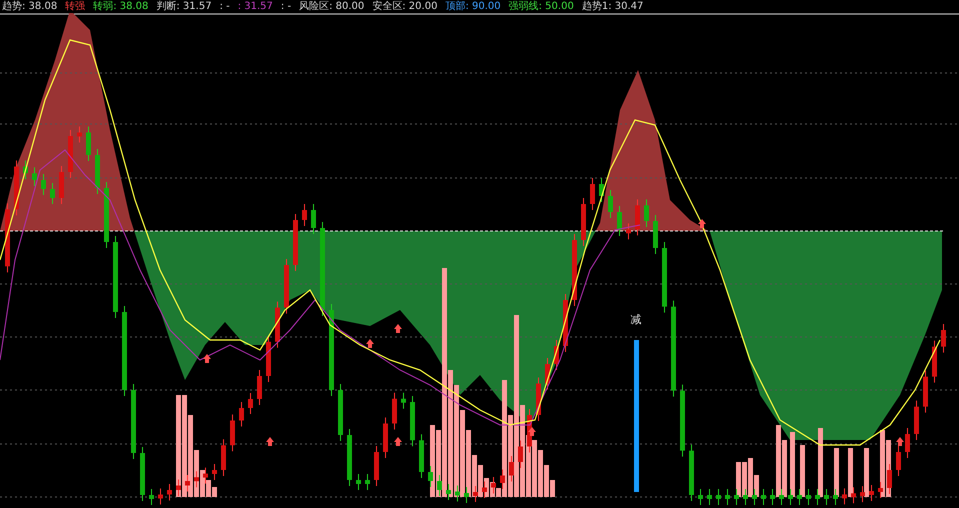 Image resolution: width=959 pixels, height=508 pixels. Describe the element at coordinates (636, 319) in the screenshot. I see `signal-label: 减` at that location.